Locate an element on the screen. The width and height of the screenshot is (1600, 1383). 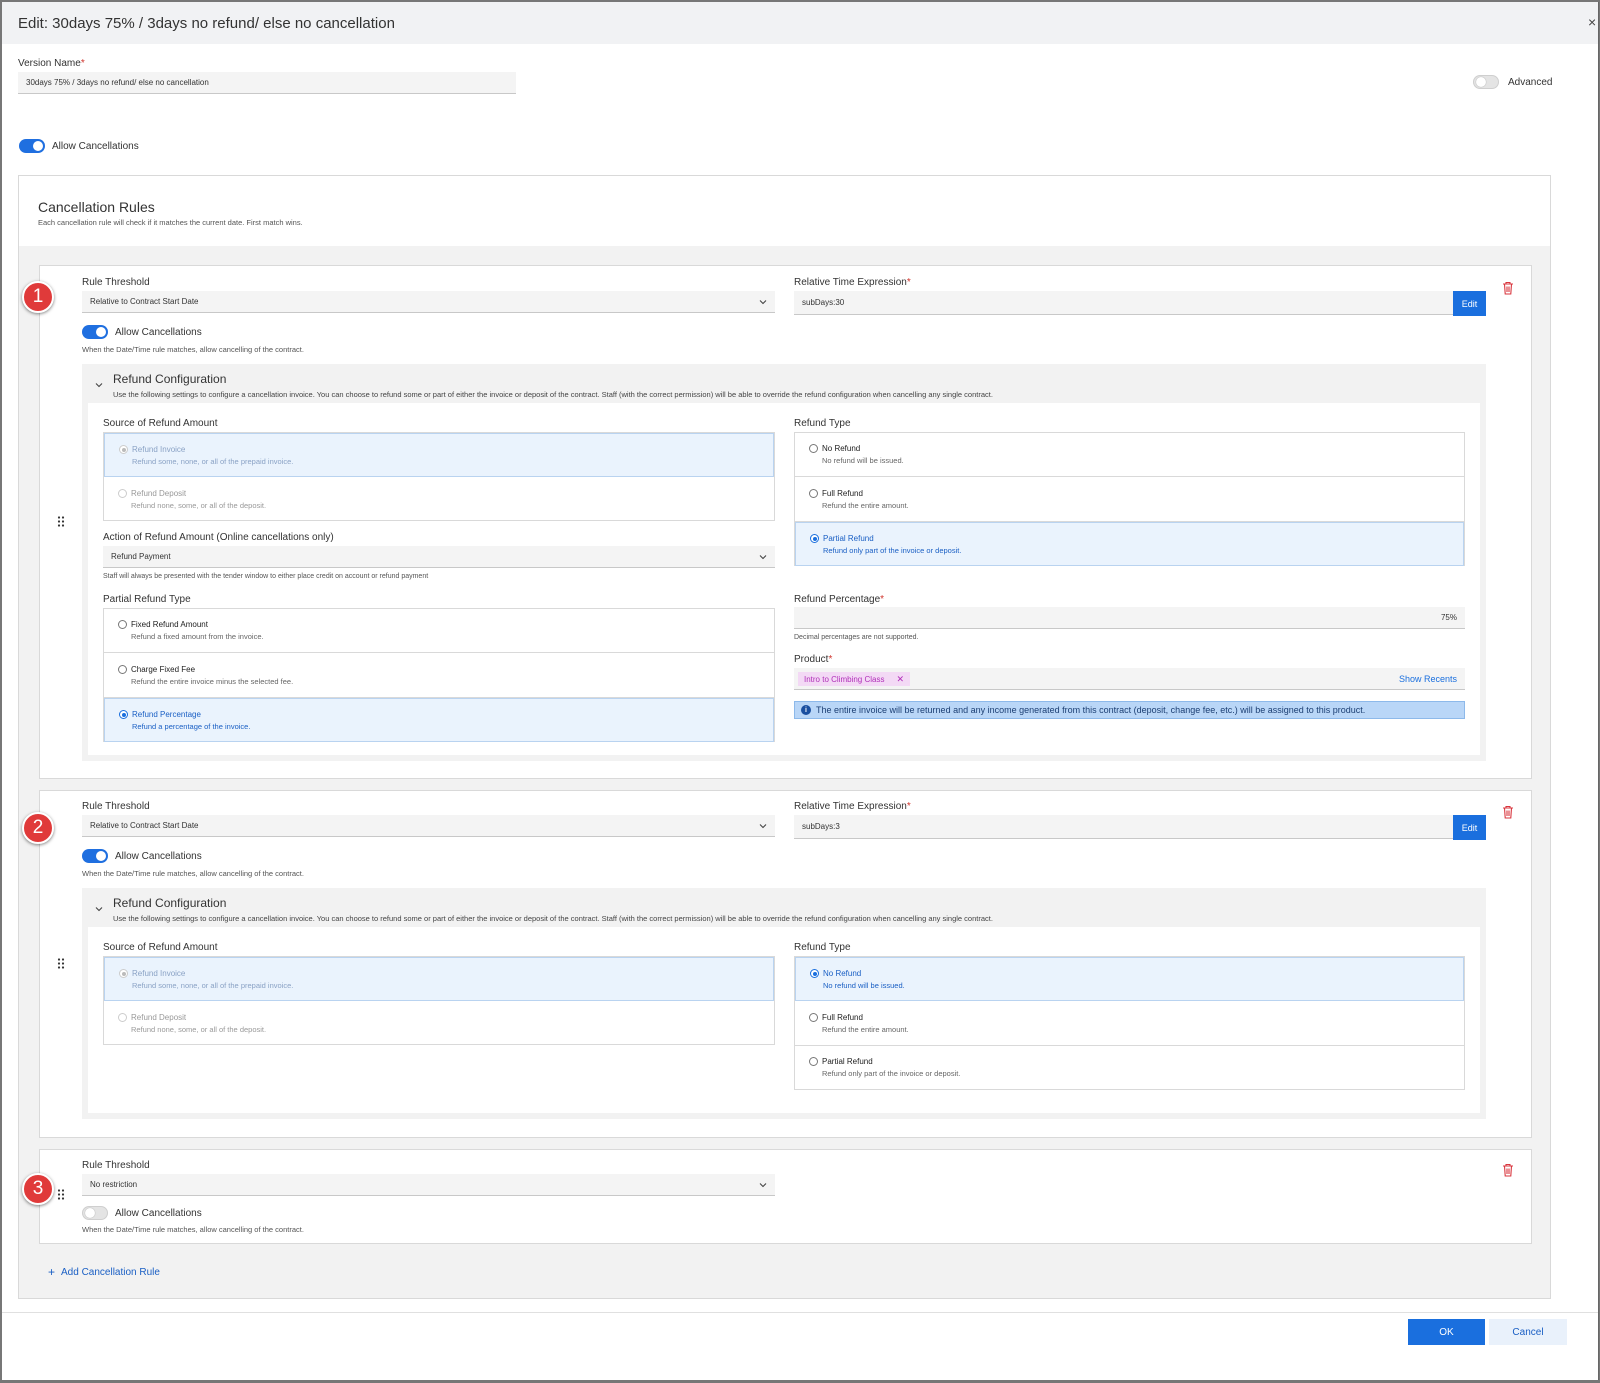
action-select: Refund Payment is located at coordinates (439, 557).